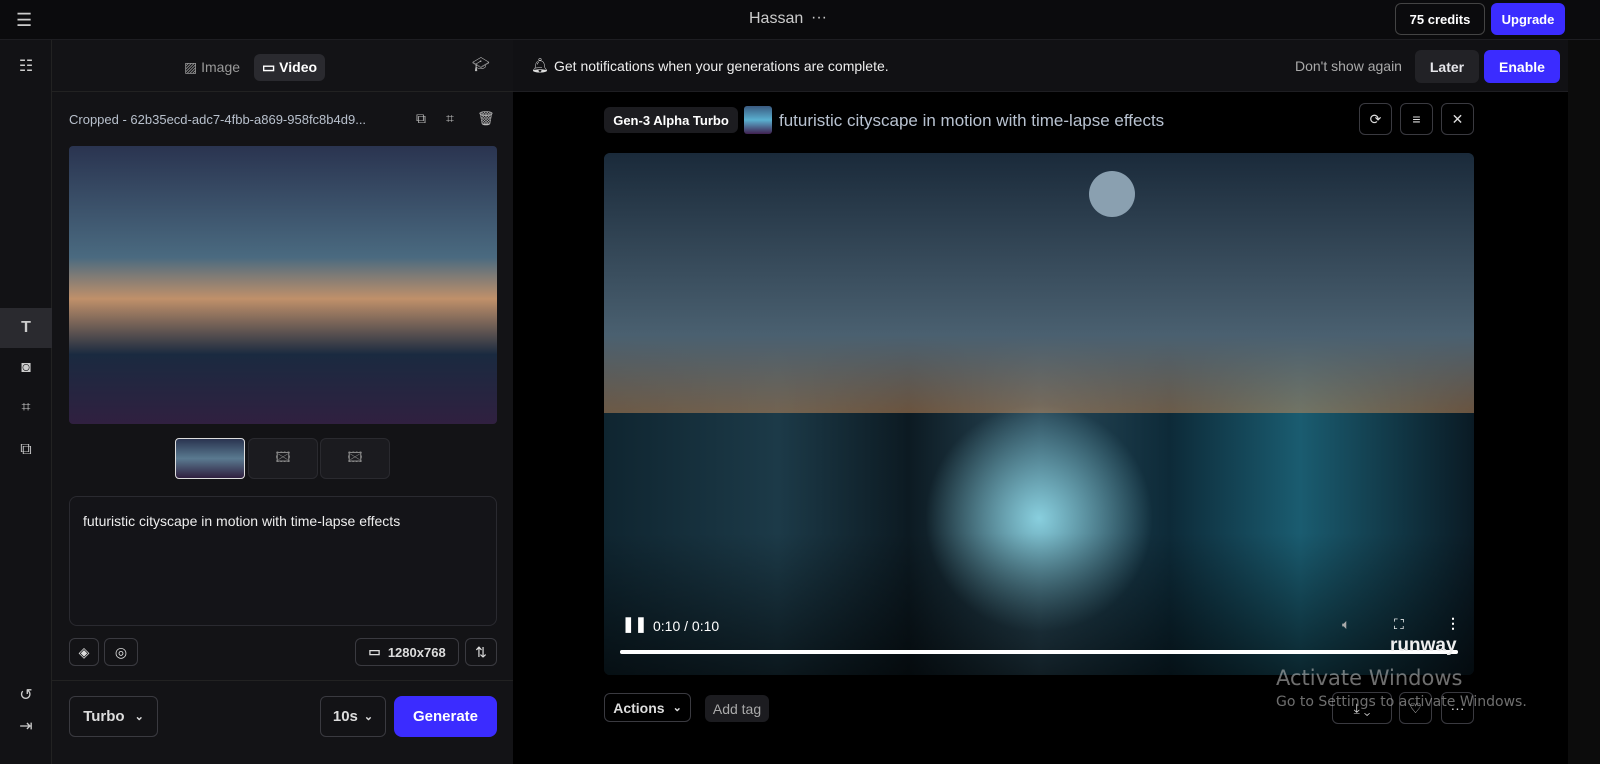 Image resolution: width=1600 pixels, height=764 pixels. Describe the element at coordinates (24, 20) in the screenshot. I see `menu-icon: ☰` at that location.